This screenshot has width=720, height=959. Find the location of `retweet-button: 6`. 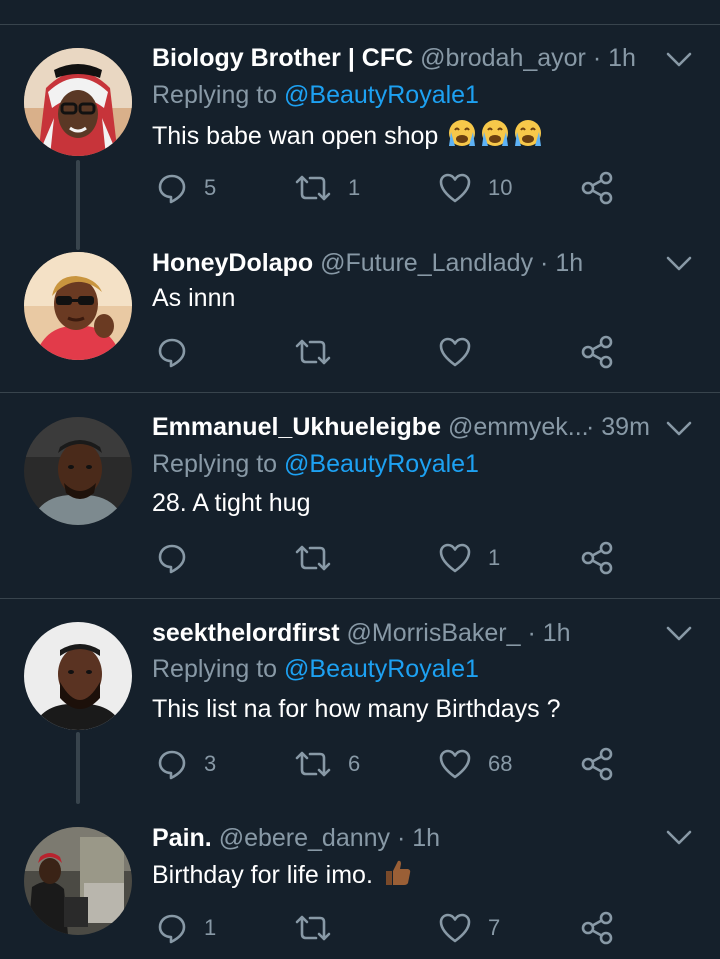

retweet-button: 6 is located at coordinates (327, 764).